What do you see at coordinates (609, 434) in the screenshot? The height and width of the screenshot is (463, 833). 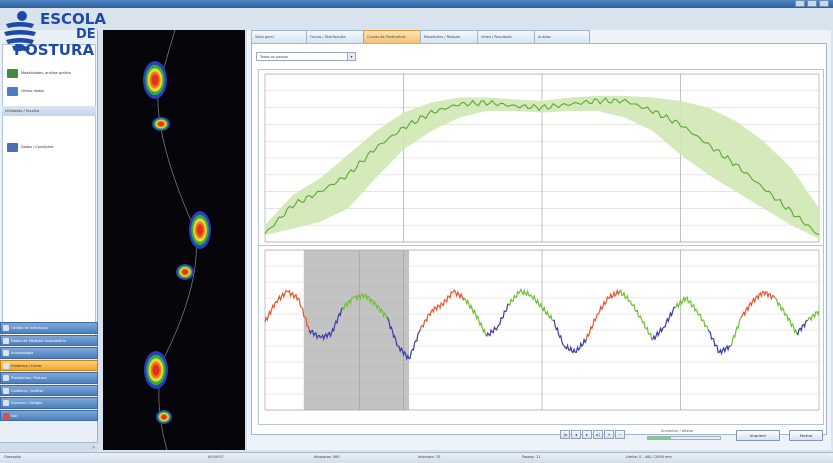 I see `pager-button-4: +` at bounding box center [609, 434].